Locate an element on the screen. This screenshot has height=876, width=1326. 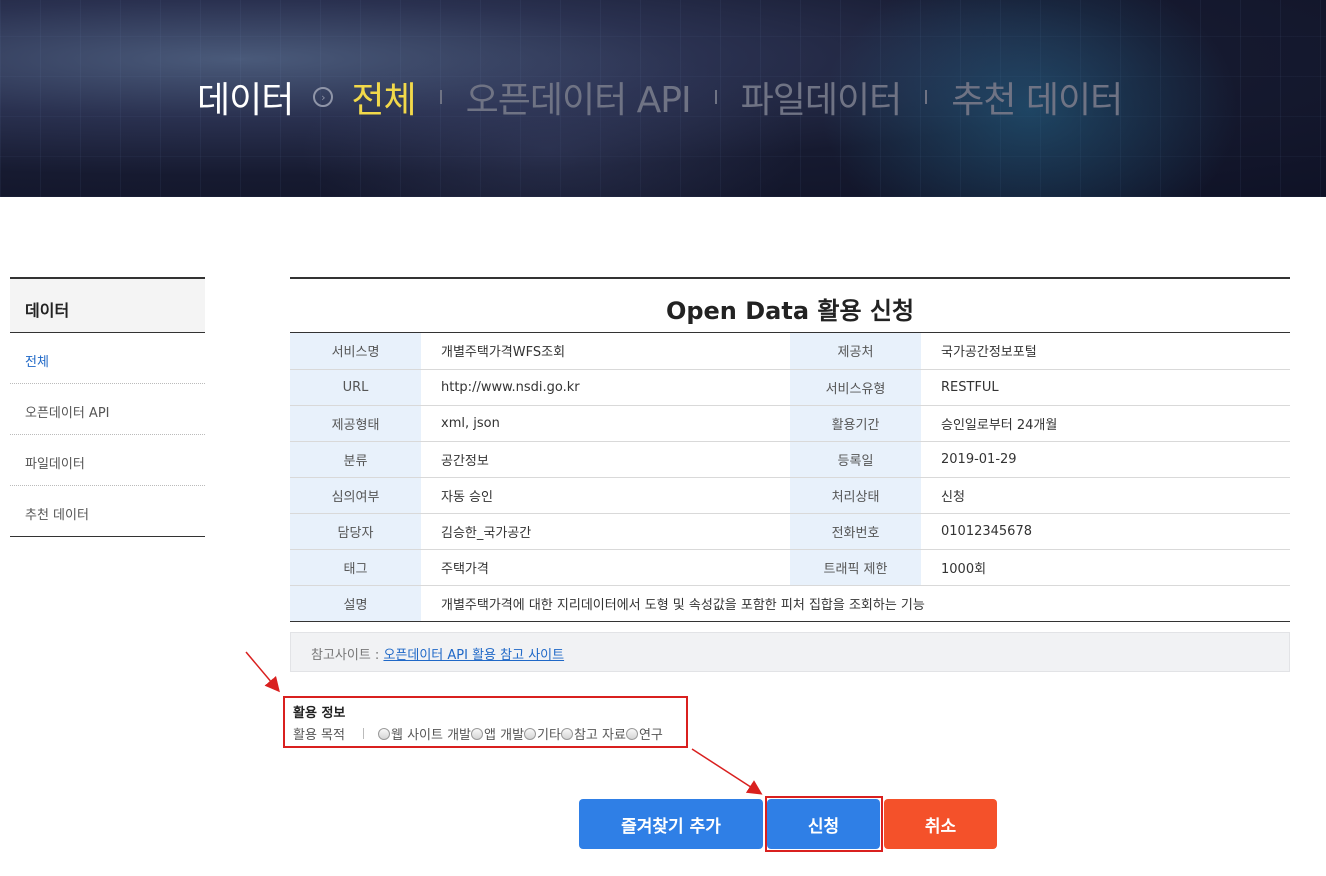
row-value: 김승한_국가공간 is located at coordinates (605, 531).